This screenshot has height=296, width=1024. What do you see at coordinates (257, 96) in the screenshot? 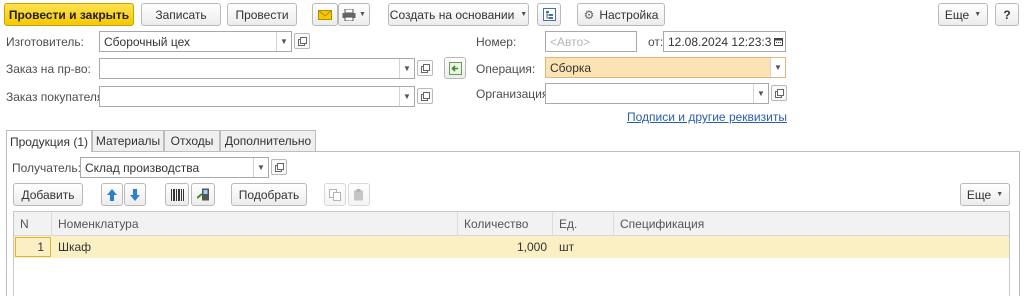
I see `customer-order-field: ▼` at bounding box center [257, 96].